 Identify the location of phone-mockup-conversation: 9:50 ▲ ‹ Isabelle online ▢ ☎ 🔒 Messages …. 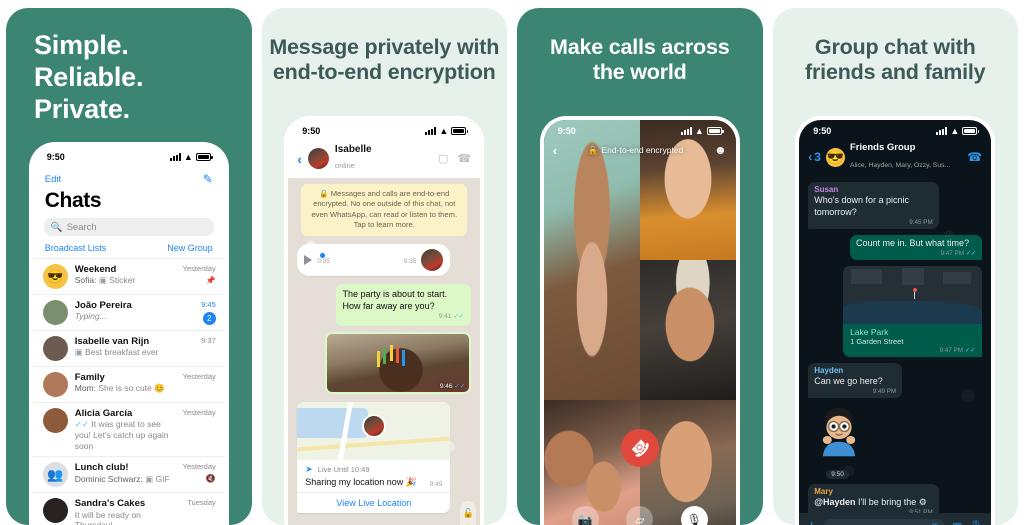
(384, 322).